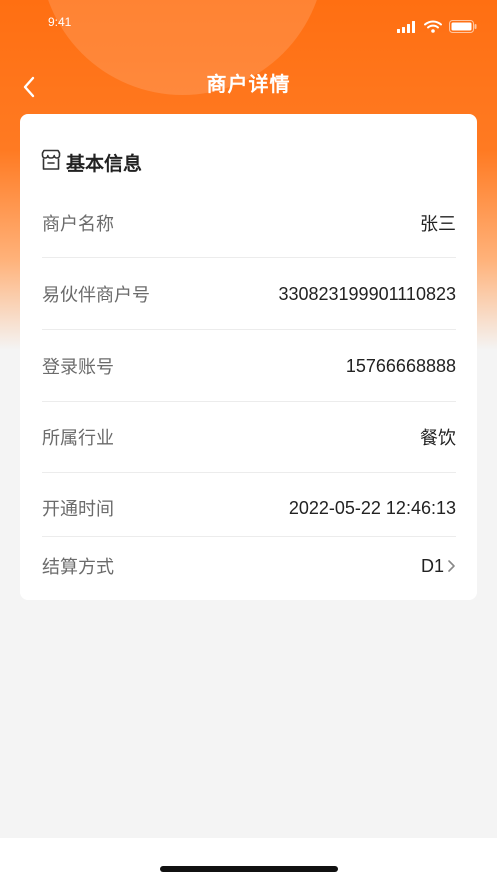 The height and width of the screenshot is (883, 497). Describe the element at coordinates (433, 29) in the screenshot. I see `wifi-icon` at that location.